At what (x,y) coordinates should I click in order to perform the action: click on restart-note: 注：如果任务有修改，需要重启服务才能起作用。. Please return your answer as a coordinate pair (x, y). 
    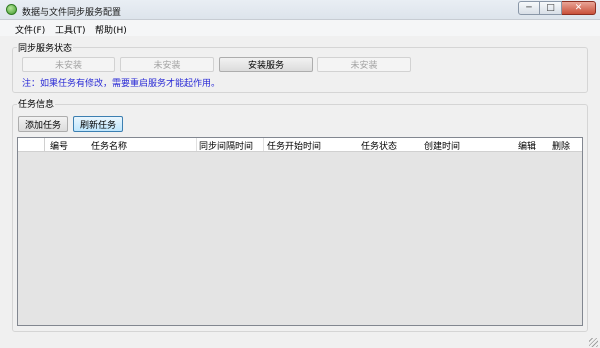
    Looking at the image, I should click on (121, 84).